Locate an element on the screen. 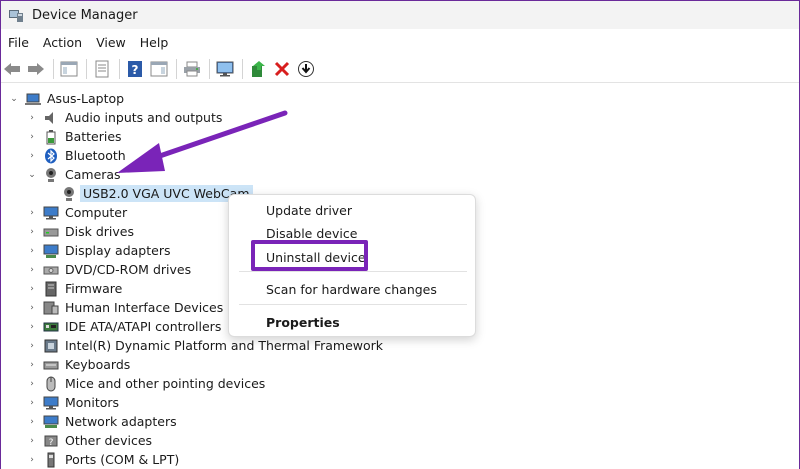 The width and height of the screenshot is (800, 469). console-tree-icon is located at coordinates (69, 69).